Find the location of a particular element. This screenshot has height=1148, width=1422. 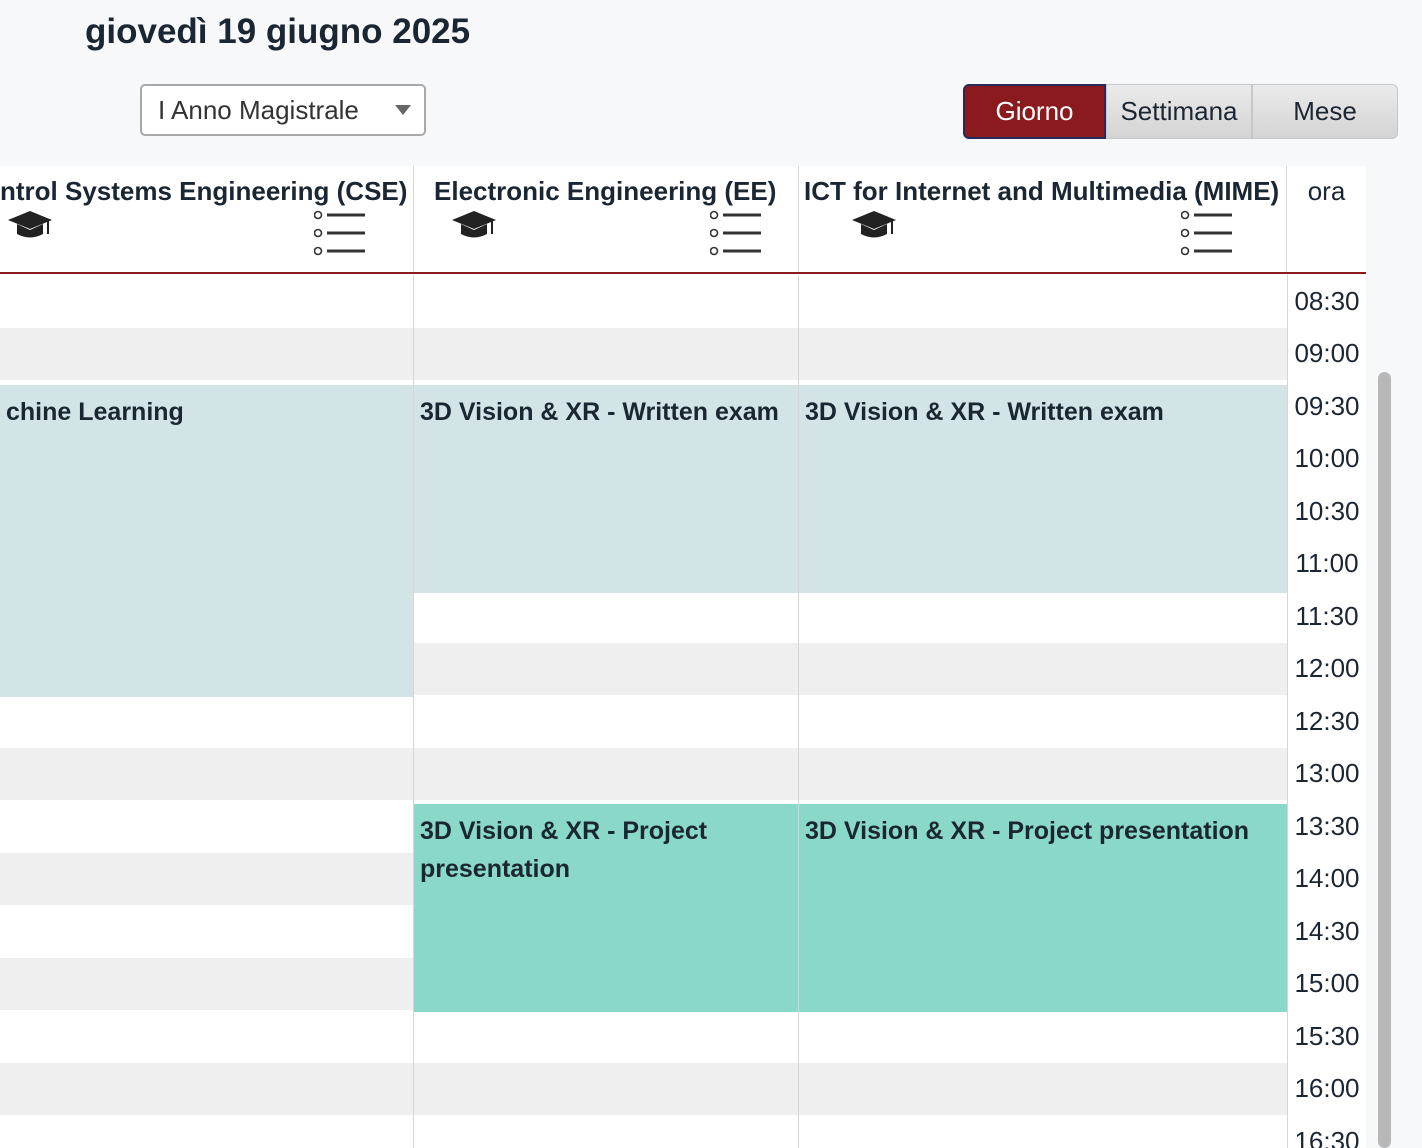

time-label: 14:30 is located at coordinates (1326, 931).